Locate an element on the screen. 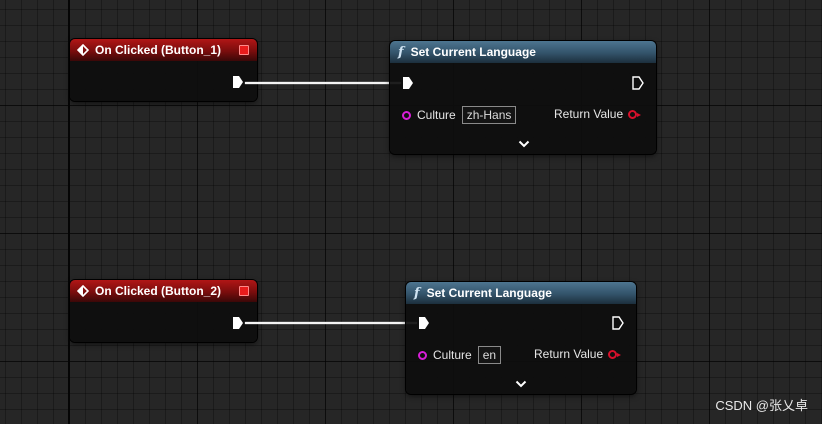 The image size is (822, 424). culture-input-row: Culture zh-Hans is located at coordinates (459, 115).